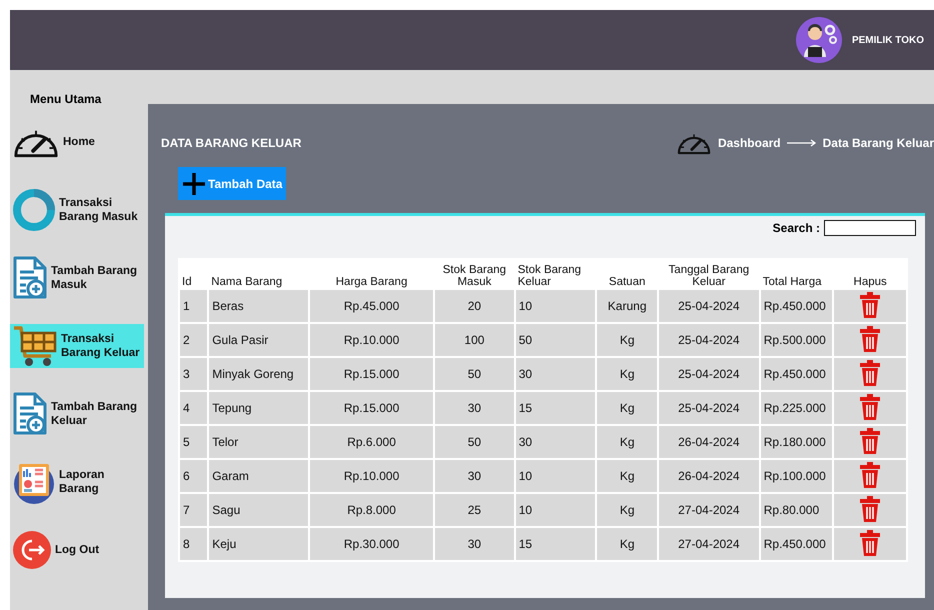 This screenshot has width=934, height=610. I want to click on ring-icon, so click(34, 210).